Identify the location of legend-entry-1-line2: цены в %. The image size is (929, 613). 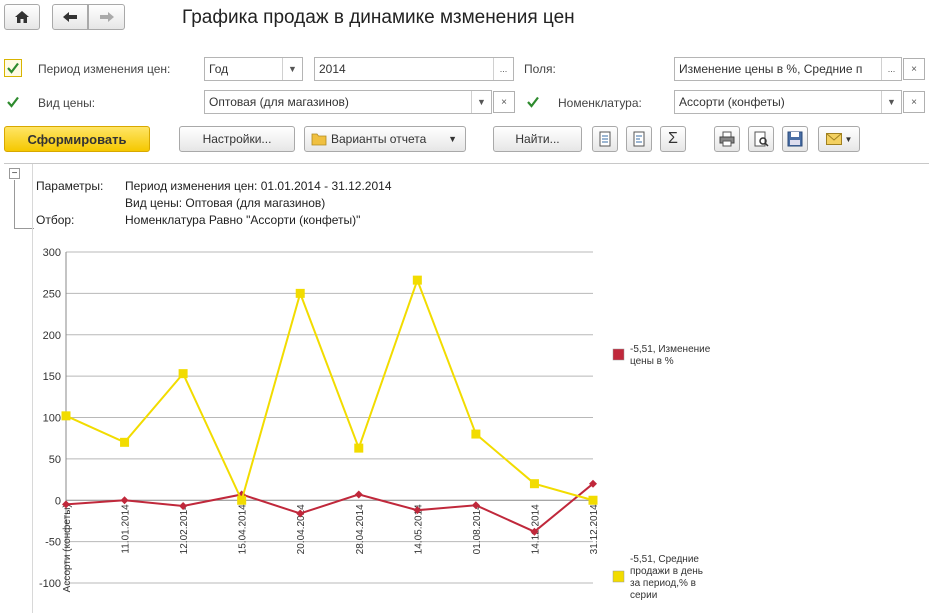
(652, 361).